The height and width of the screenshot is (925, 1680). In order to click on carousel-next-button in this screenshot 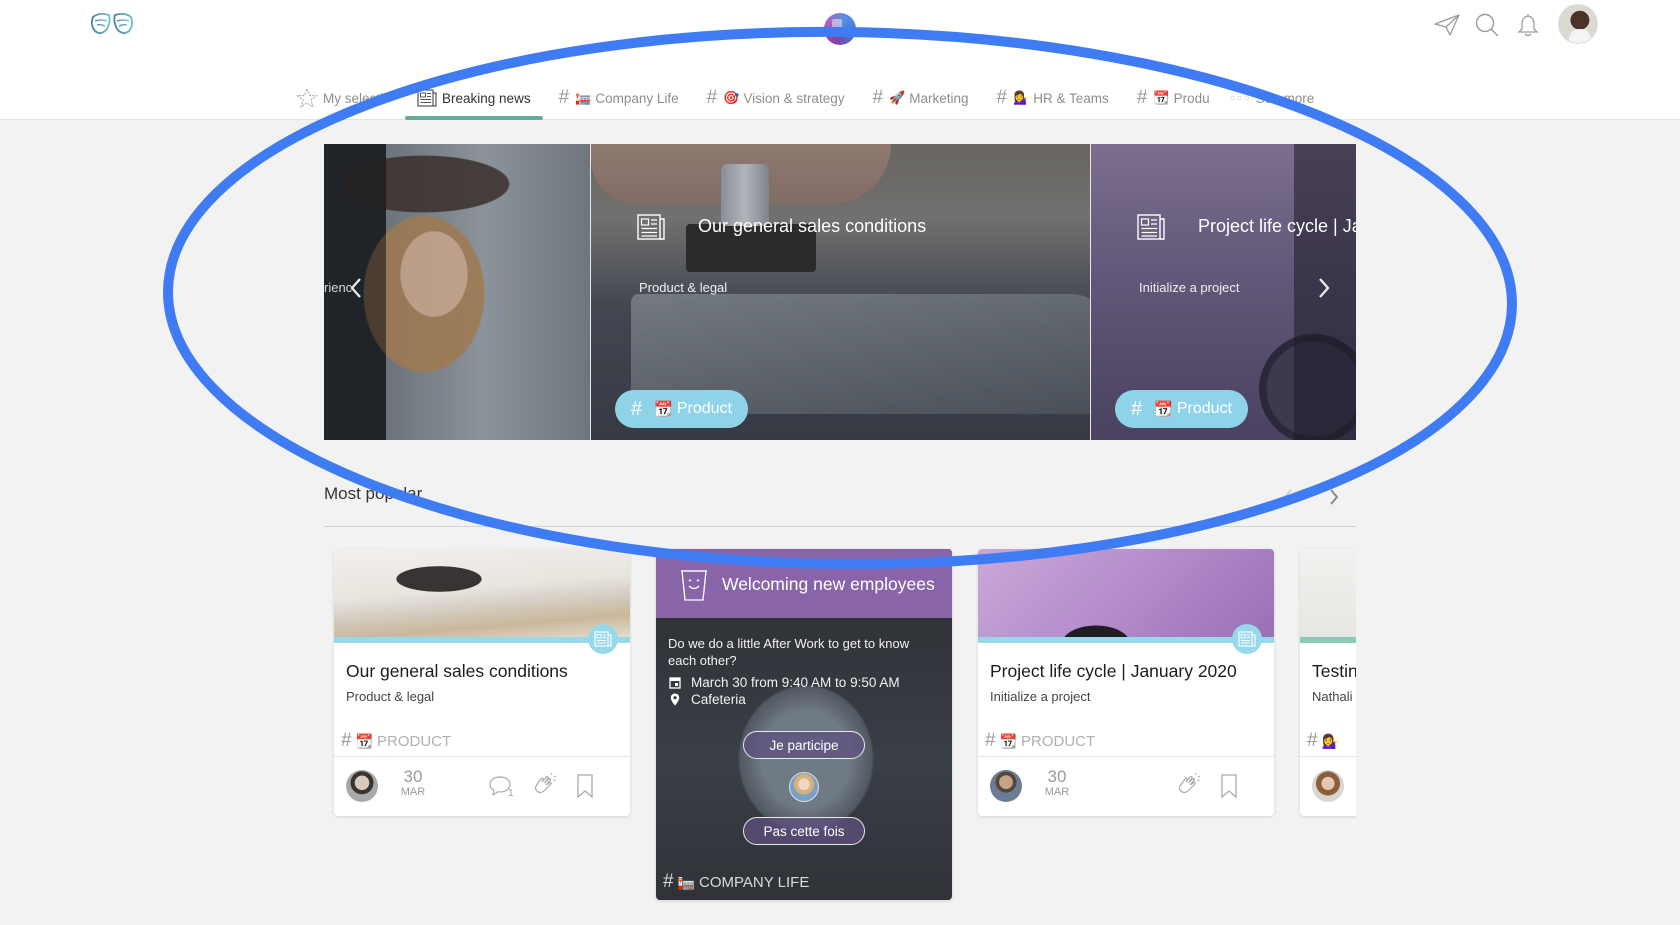, I will do `click(1324, 288)`.